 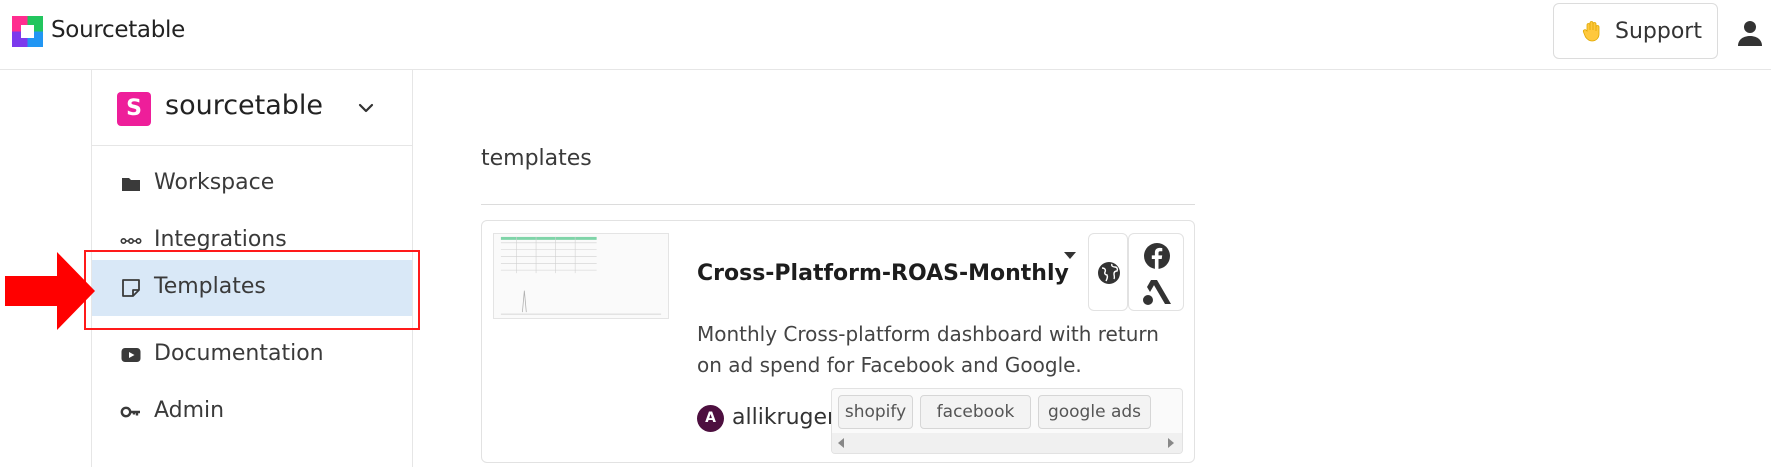 I want to click on user-account-icon, so click(x=1750, y=33).